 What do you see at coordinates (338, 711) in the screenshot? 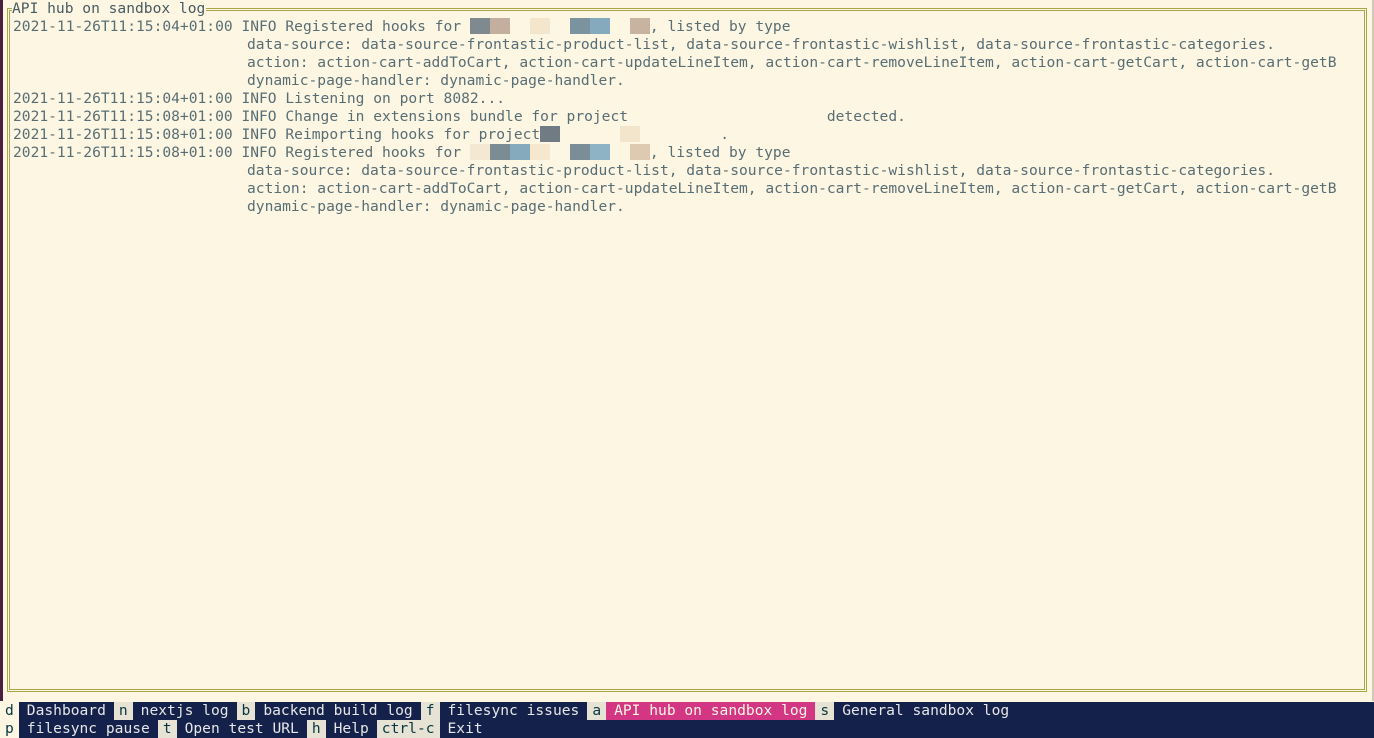
I see `shortcut-backend-build-log-button: backend build log` at bounding box center [338, 711].